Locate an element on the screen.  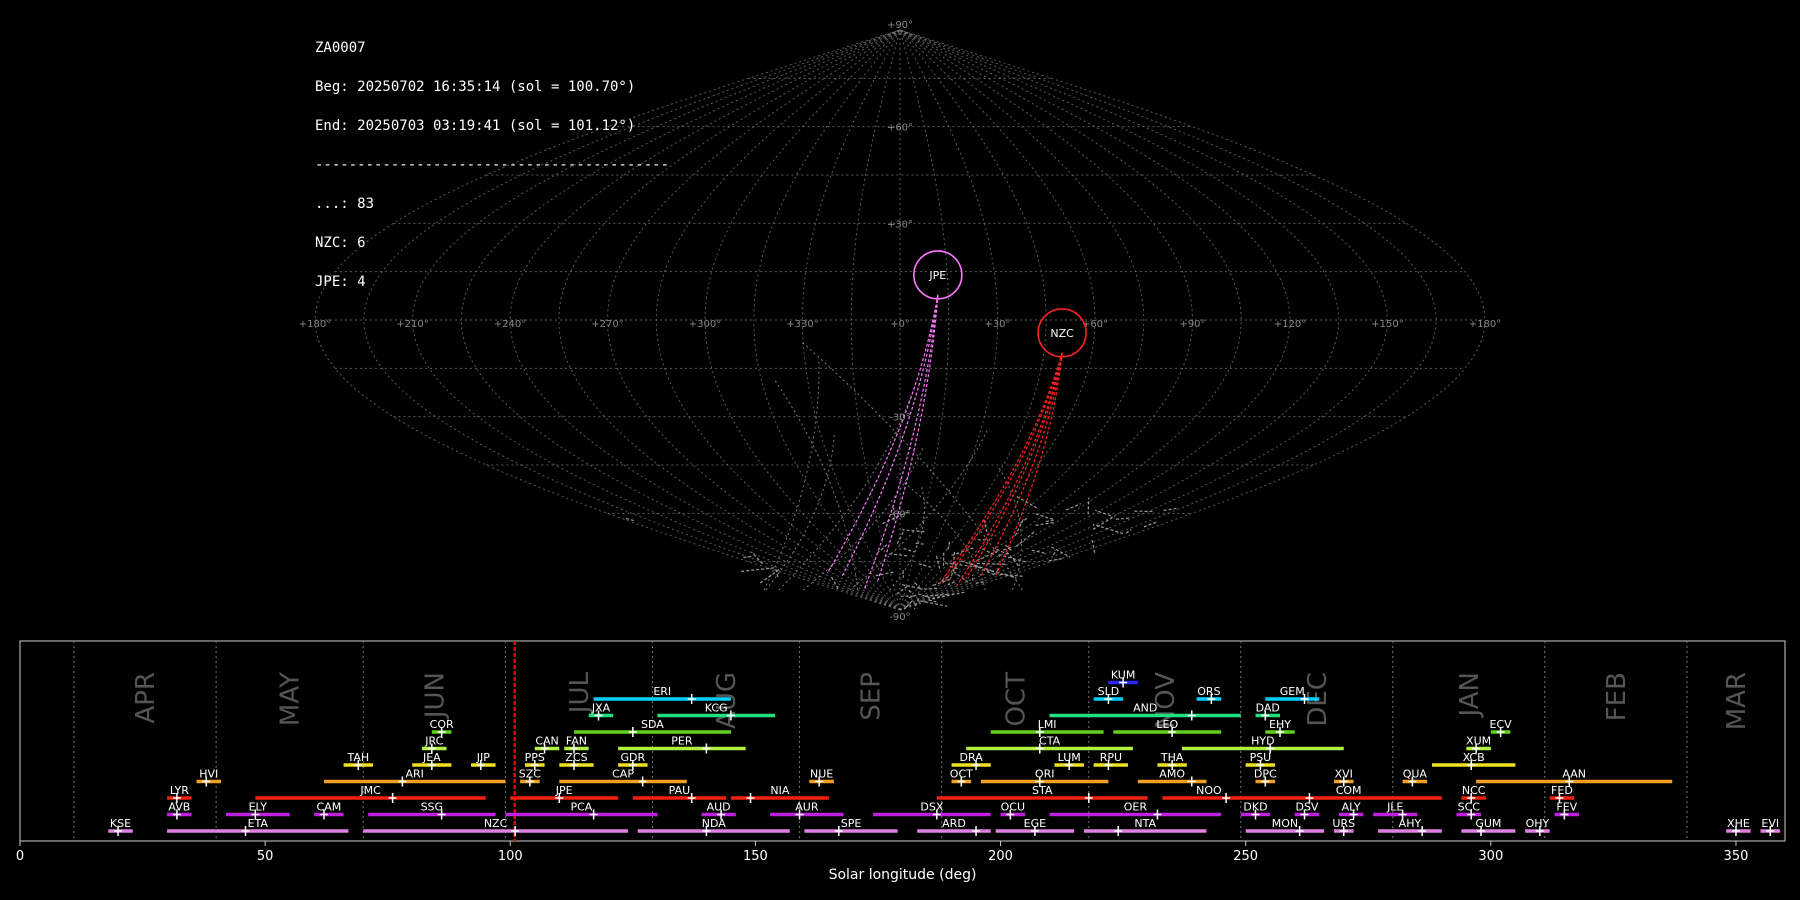
shower-label: JXA is located at coordinates (601, 708).